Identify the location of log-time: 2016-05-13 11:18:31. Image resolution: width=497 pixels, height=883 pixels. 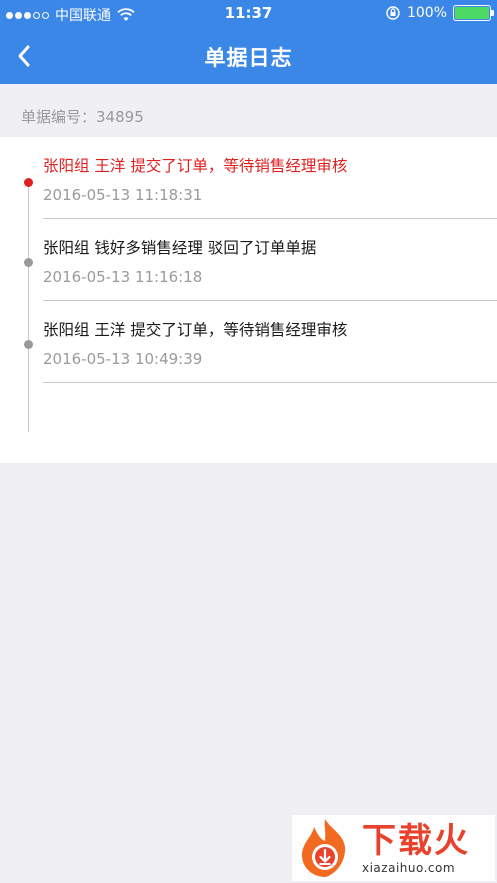
(123, 195).